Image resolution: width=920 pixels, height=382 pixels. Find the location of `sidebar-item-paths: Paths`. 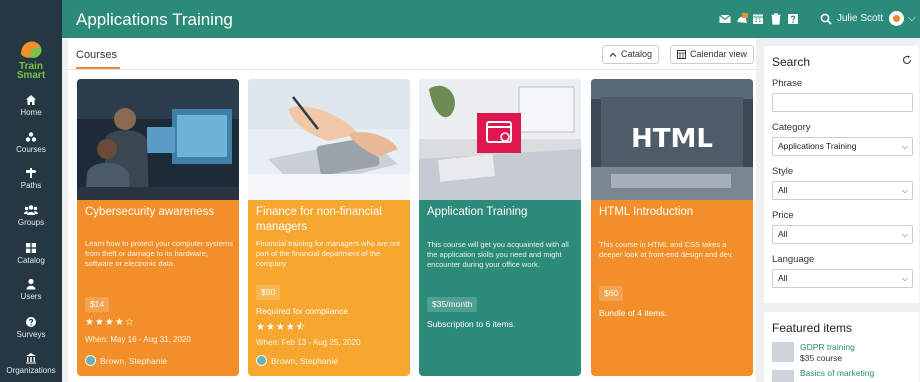

sidebar-item-paths: Paths is located at coordinates (31, 185).